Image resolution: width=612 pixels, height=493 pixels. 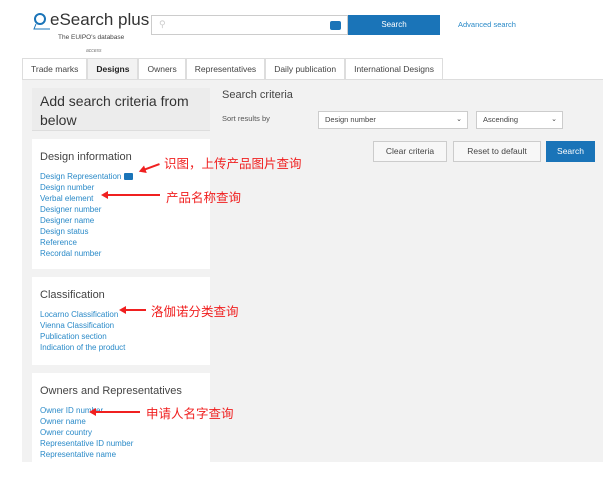 What do you see at coordinates (246, 118) in the screenshot?
I see `sort-label: Sort results by` at bounding box center [246, 118].